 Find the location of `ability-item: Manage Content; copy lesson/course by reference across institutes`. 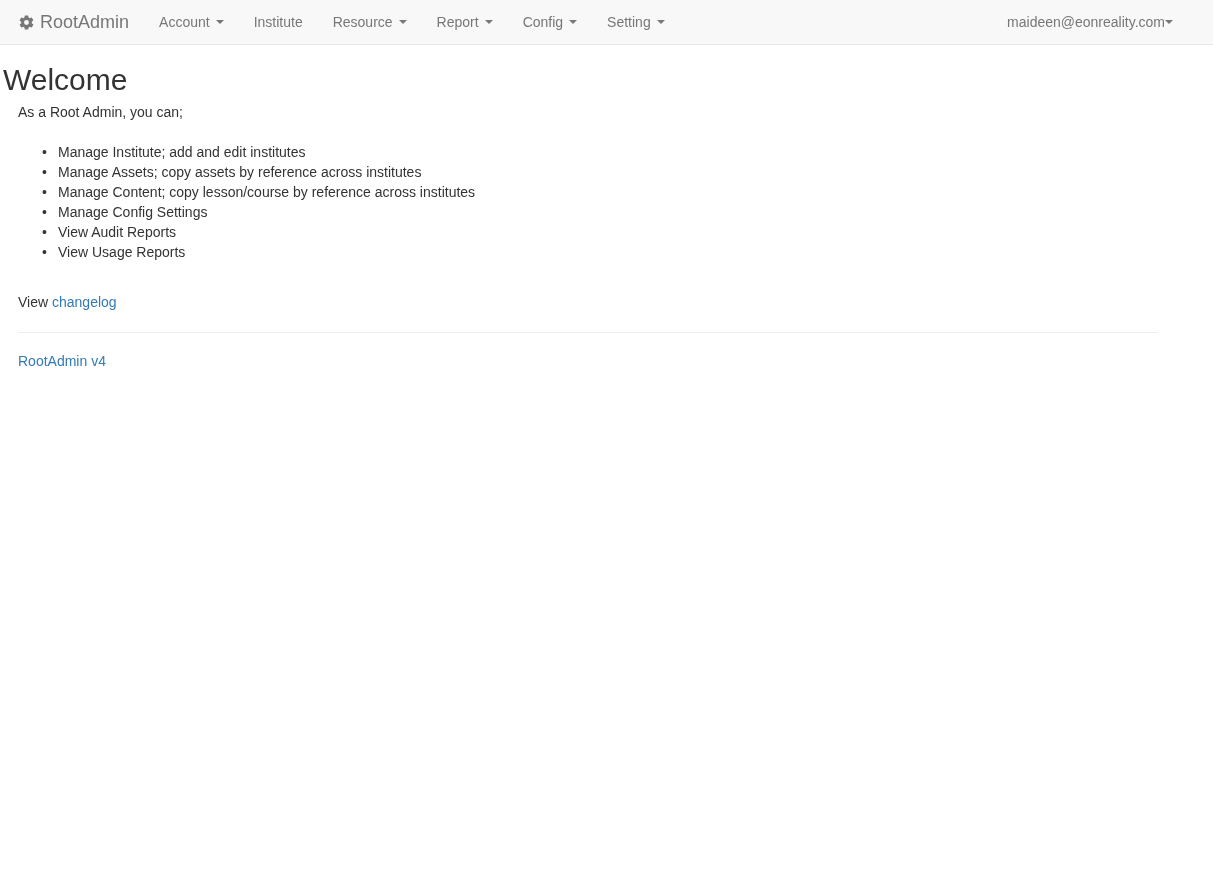

ability-item: Manage Content; copy lesson/course by reference across institutes is located at coordinates (267, 192).